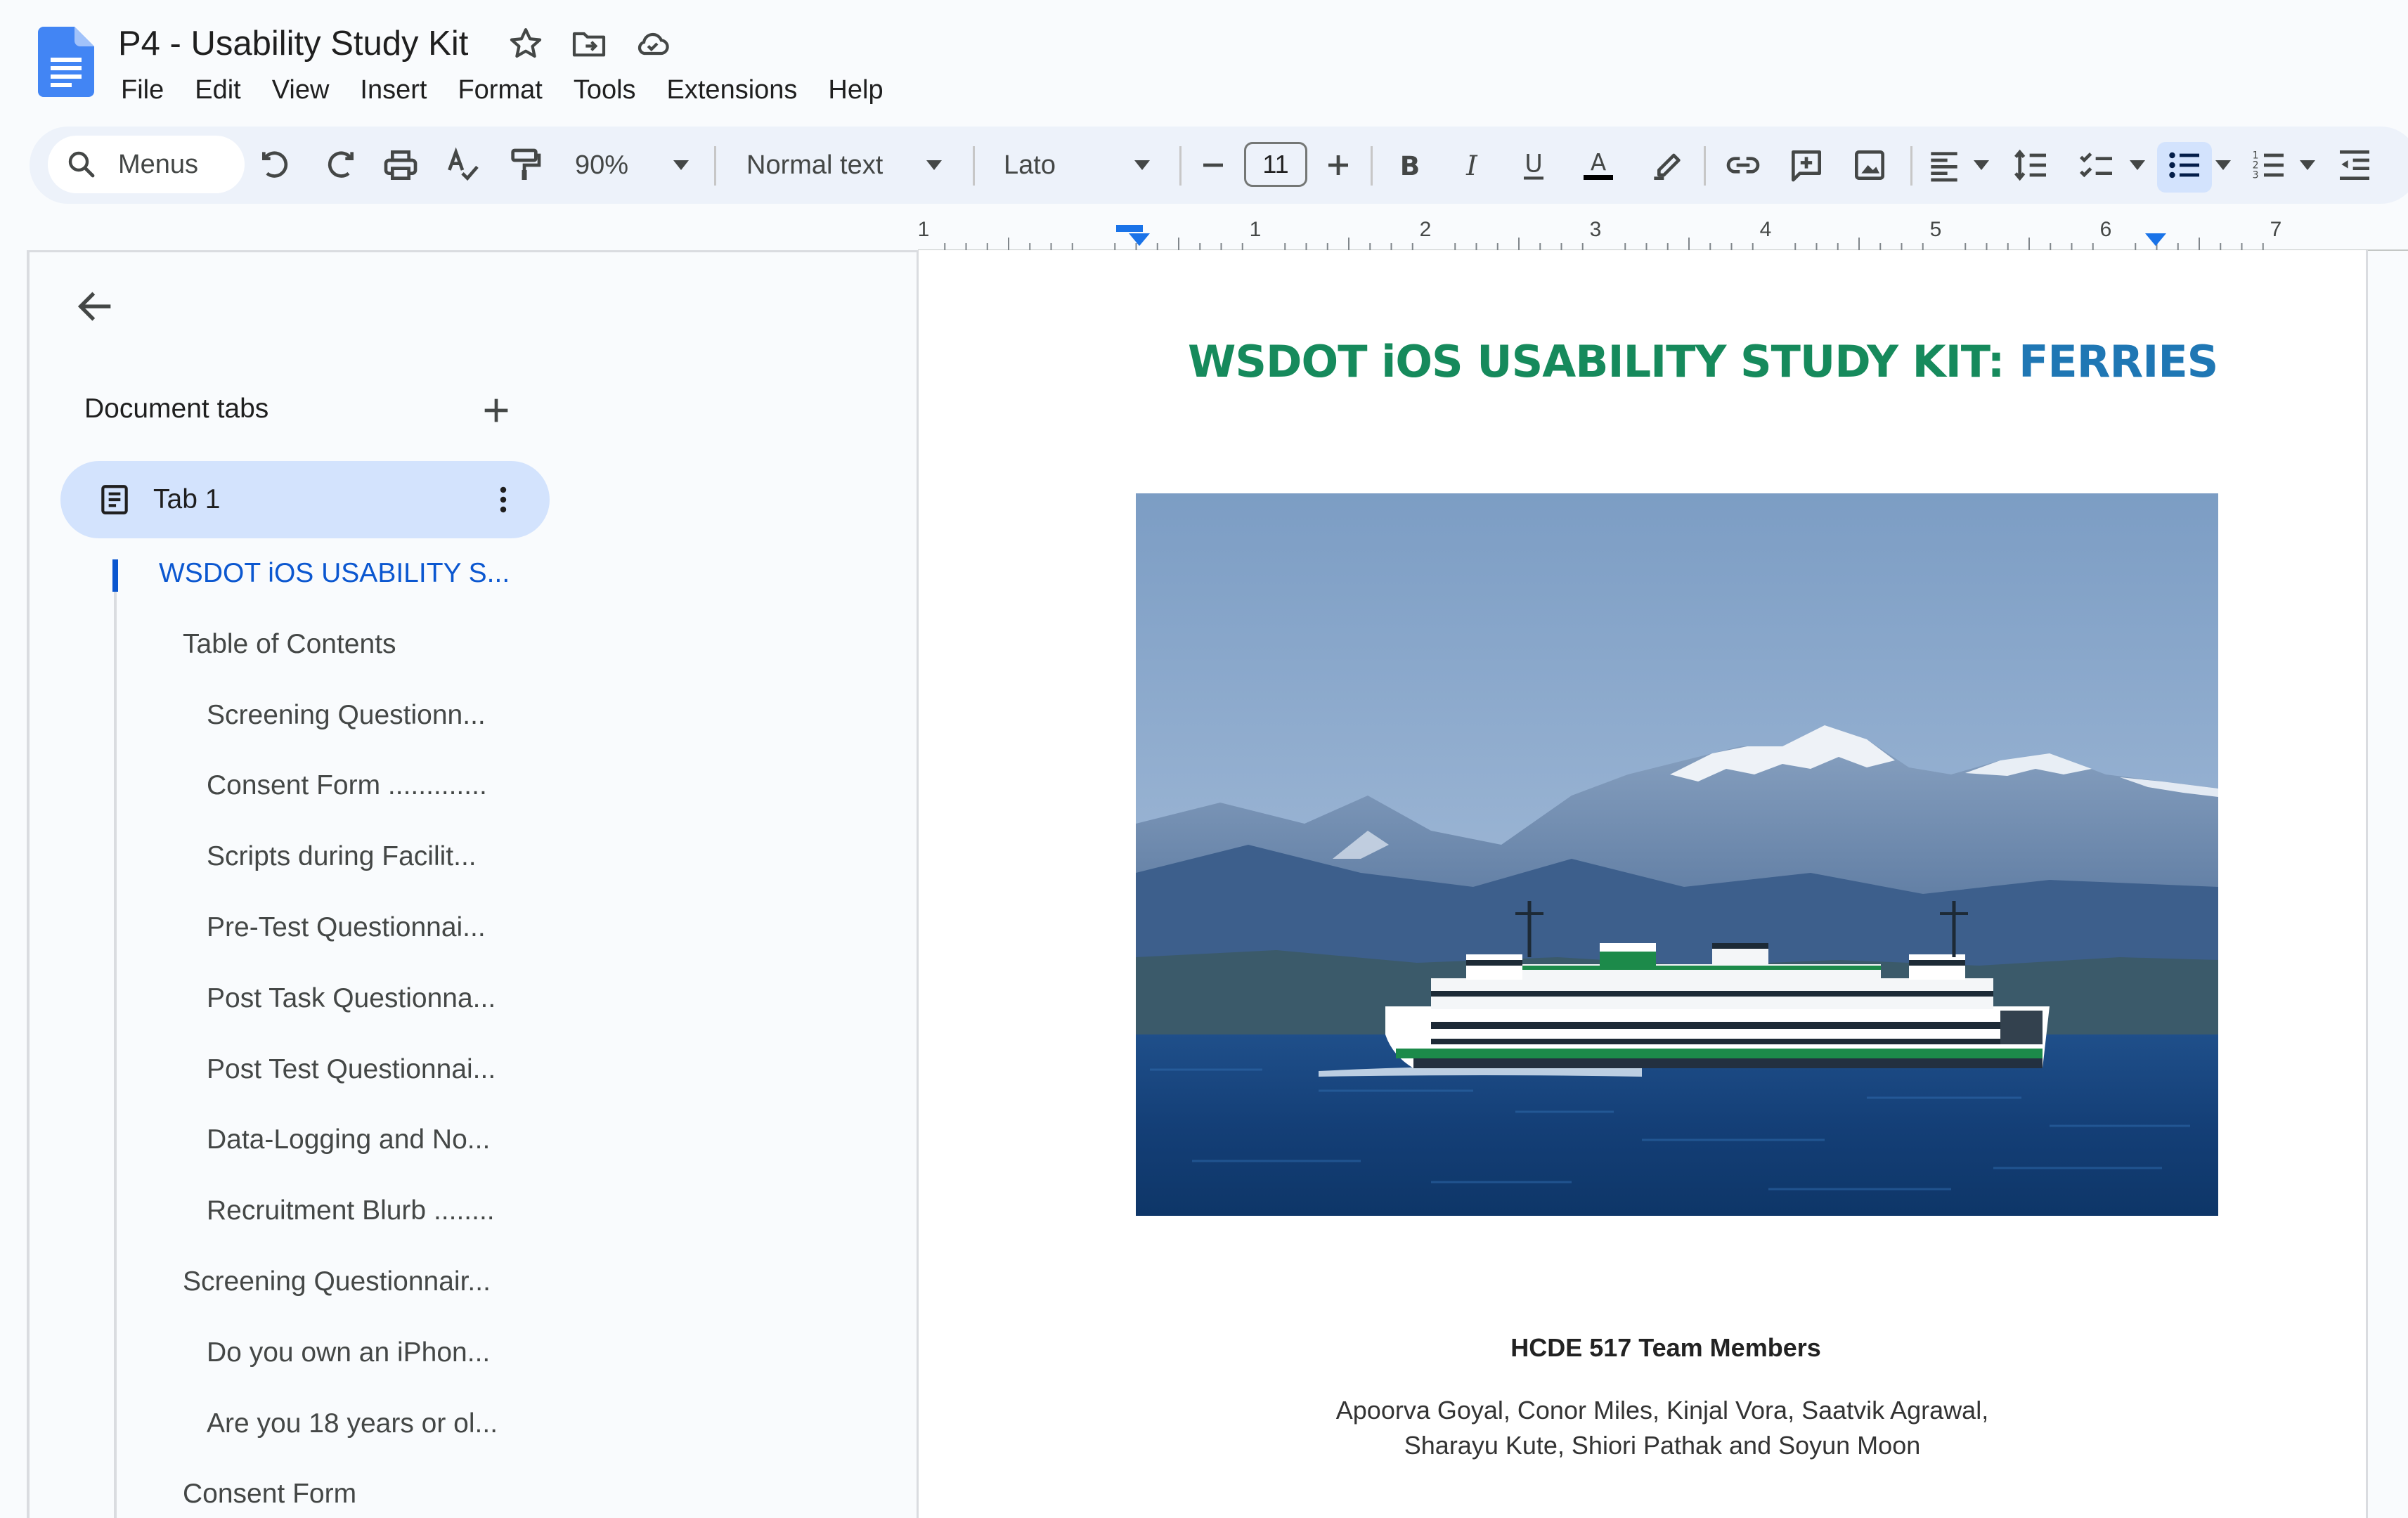  What do you see at coordinates (2276, 229) in the screenshot?
I see `ruler-label: 7` at bounding box center [2276, 229].